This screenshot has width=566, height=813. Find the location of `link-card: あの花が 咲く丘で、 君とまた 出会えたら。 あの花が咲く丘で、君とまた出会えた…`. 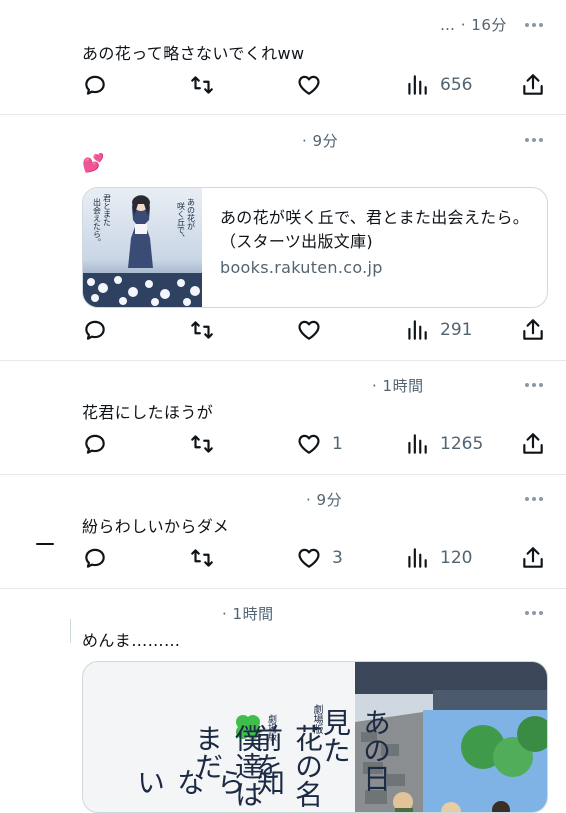

link-card: あの花が 咲く丘で、 君とまた 出会えたら。 あの花が咲く丘で、君とまた出会えた… is located at coordinates (315, 247).